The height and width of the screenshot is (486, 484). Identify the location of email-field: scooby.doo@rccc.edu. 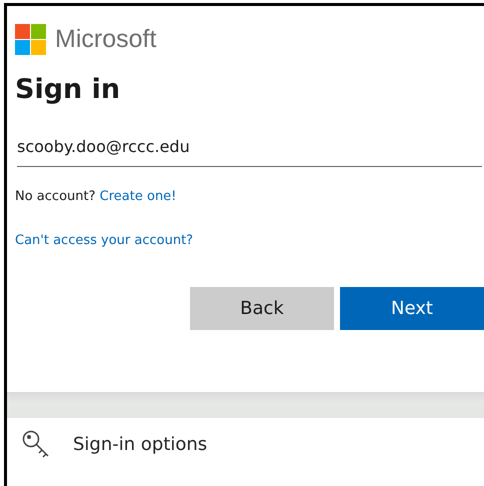
(249, 149).